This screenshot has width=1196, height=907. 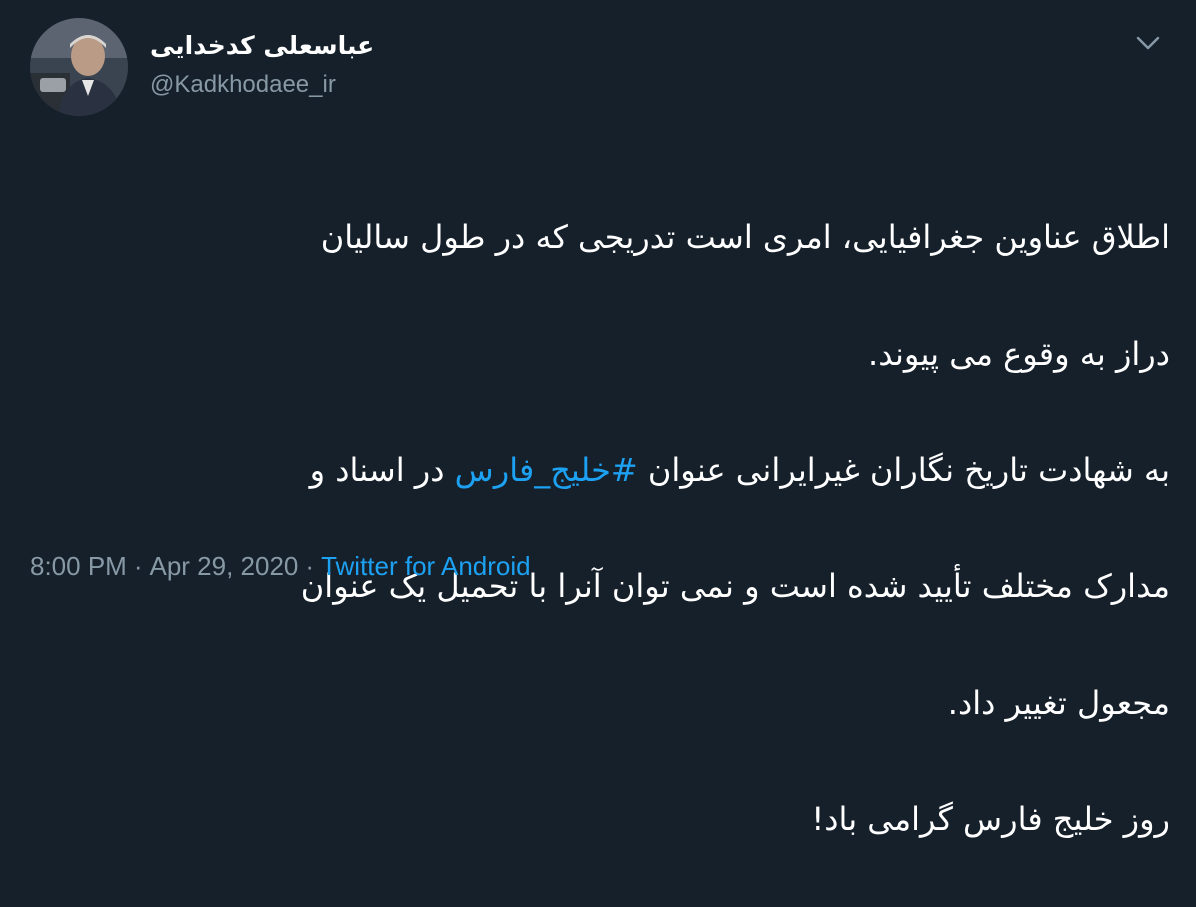 I want to click on tweet-date: Apr 29, 2020, so click(x=224, y=566).